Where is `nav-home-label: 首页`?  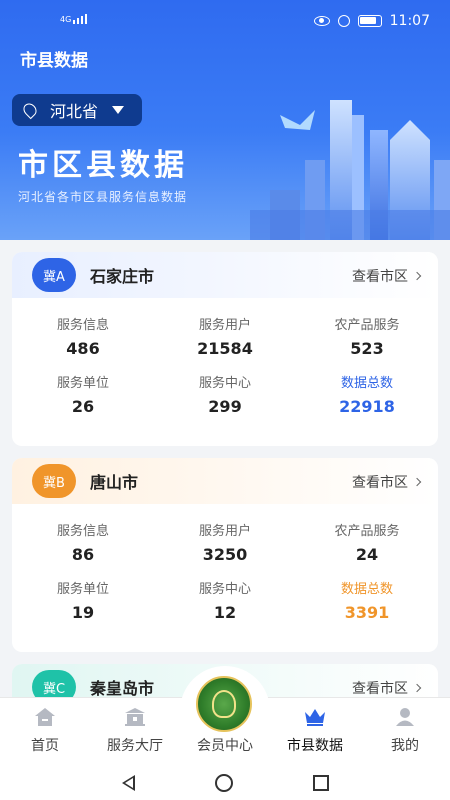 nav-home-label: 首页 is located at coordinates (45, 746).